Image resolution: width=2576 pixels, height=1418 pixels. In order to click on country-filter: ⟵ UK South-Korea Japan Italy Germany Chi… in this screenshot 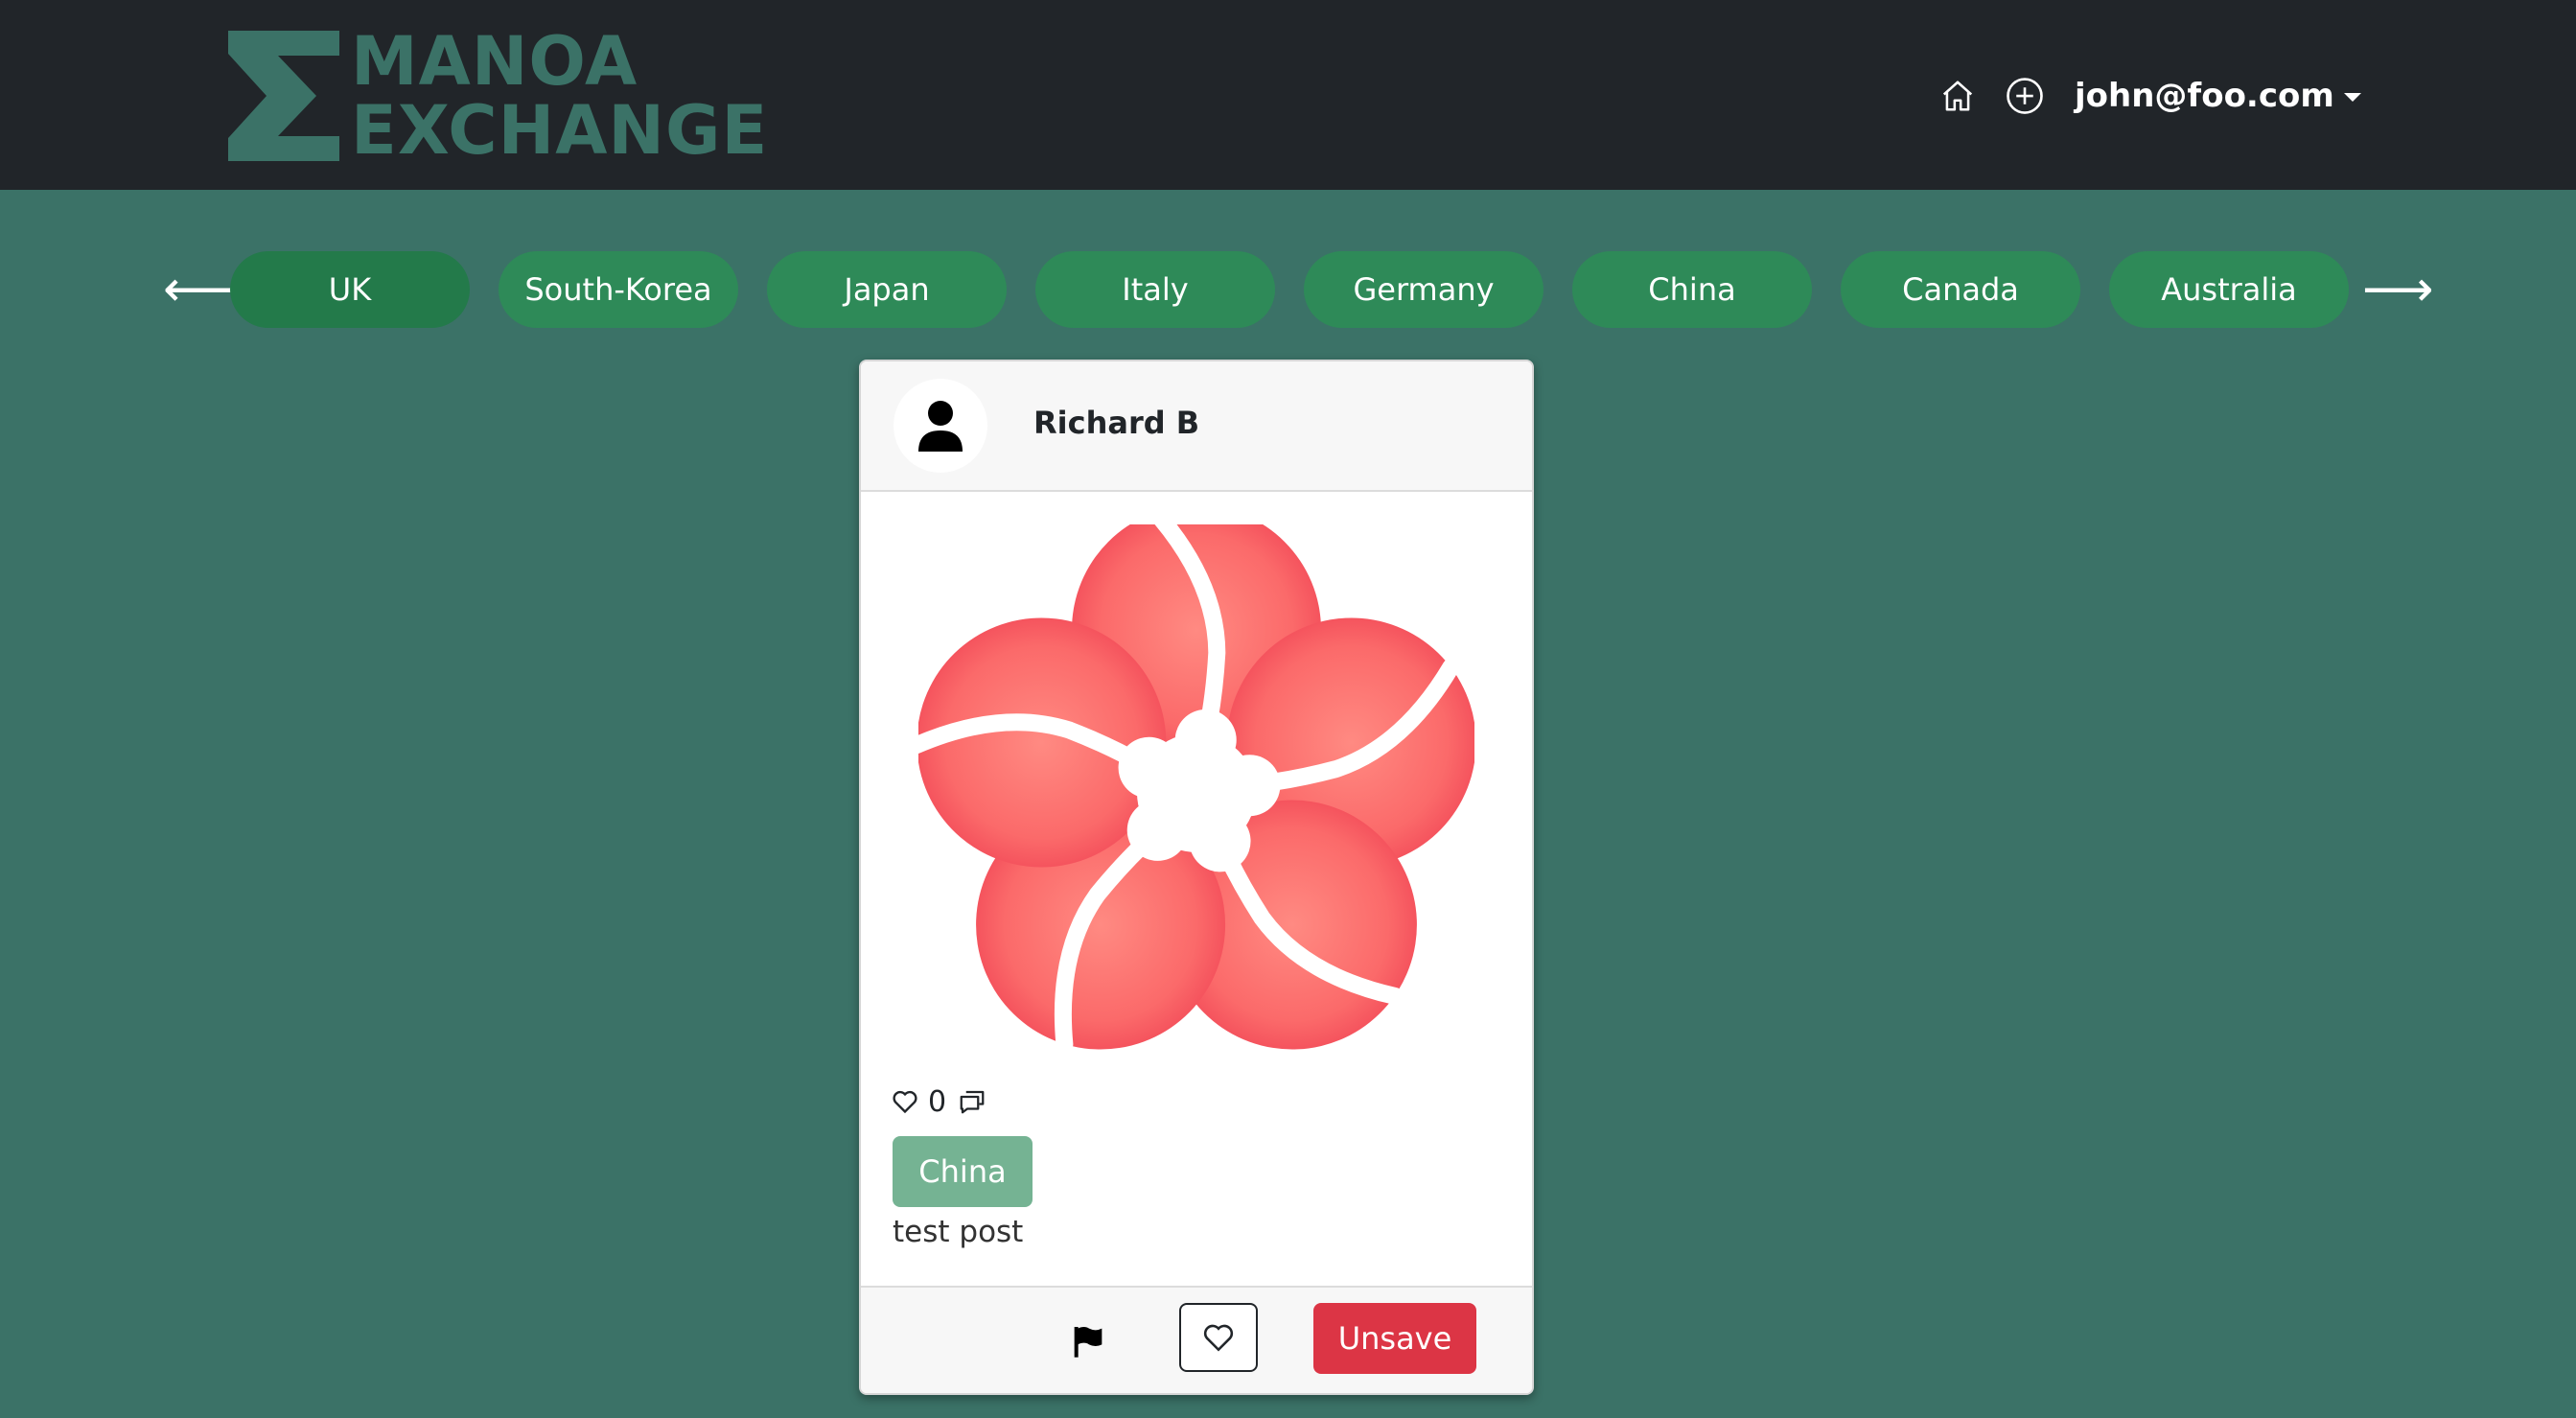, I will do `click(1288, 289)`.